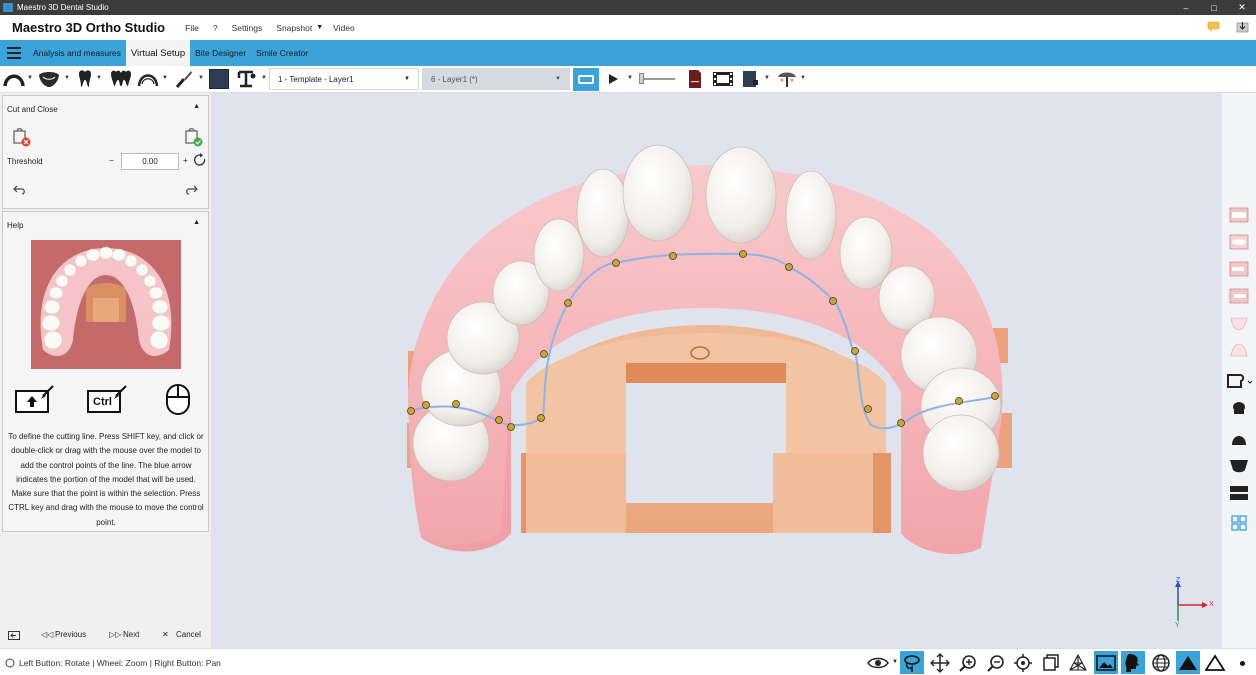  Describe the element at coordinates (1133, 662) in the screenshot. I see `face-profile-icon` at that location.